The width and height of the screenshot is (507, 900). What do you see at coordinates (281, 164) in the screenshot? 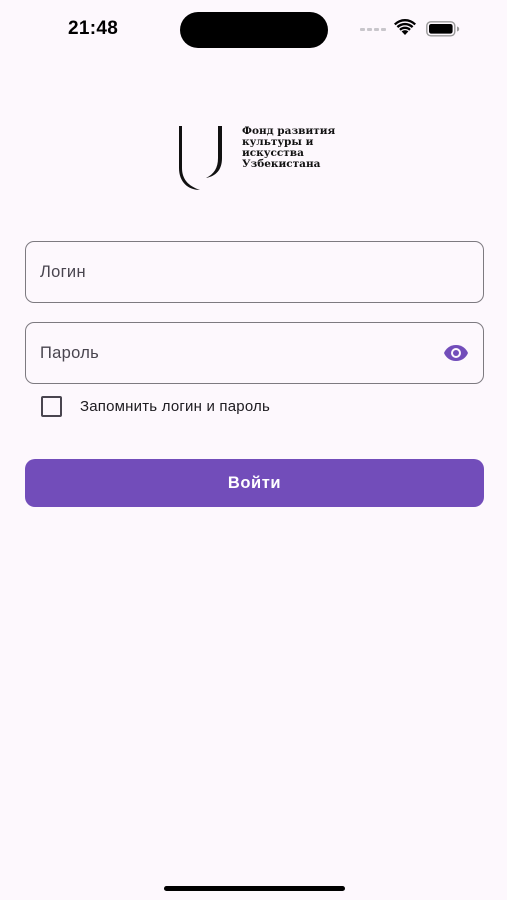
I see `foundation-name-line: Узбекистана` at bounding box center [281, 164].